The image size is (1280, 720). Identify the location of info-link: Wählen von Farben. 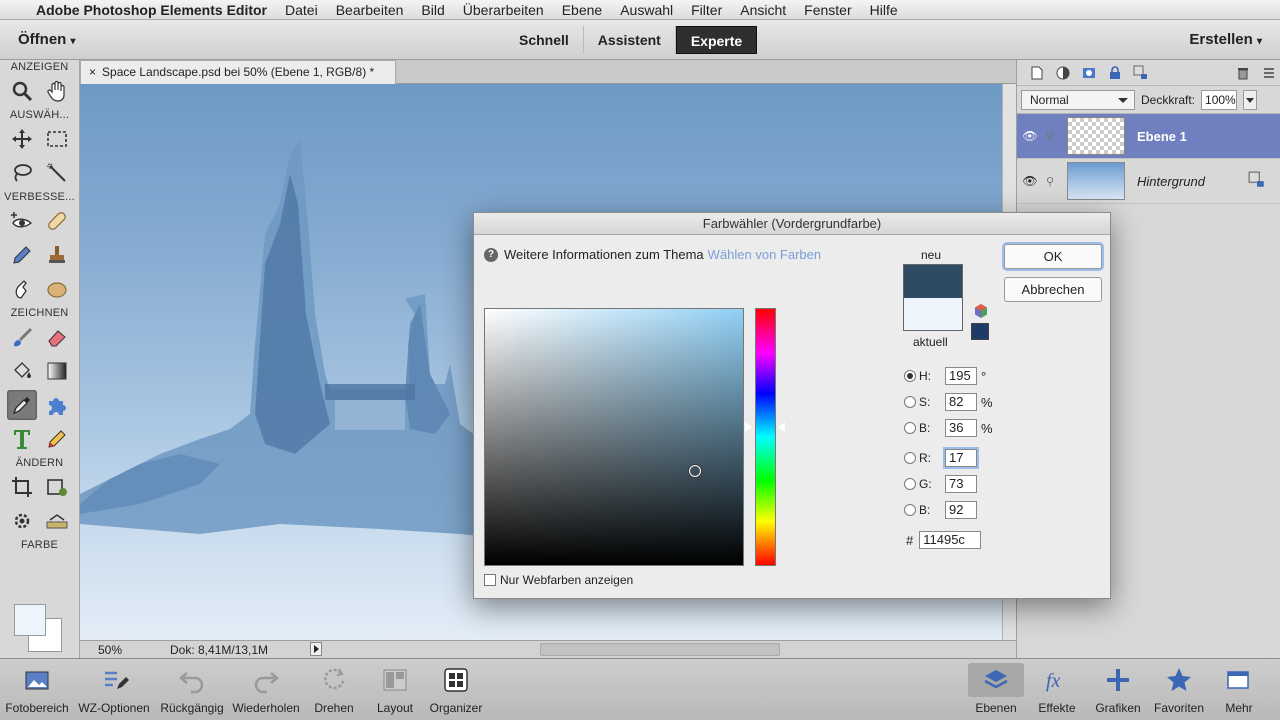
(764, 254).